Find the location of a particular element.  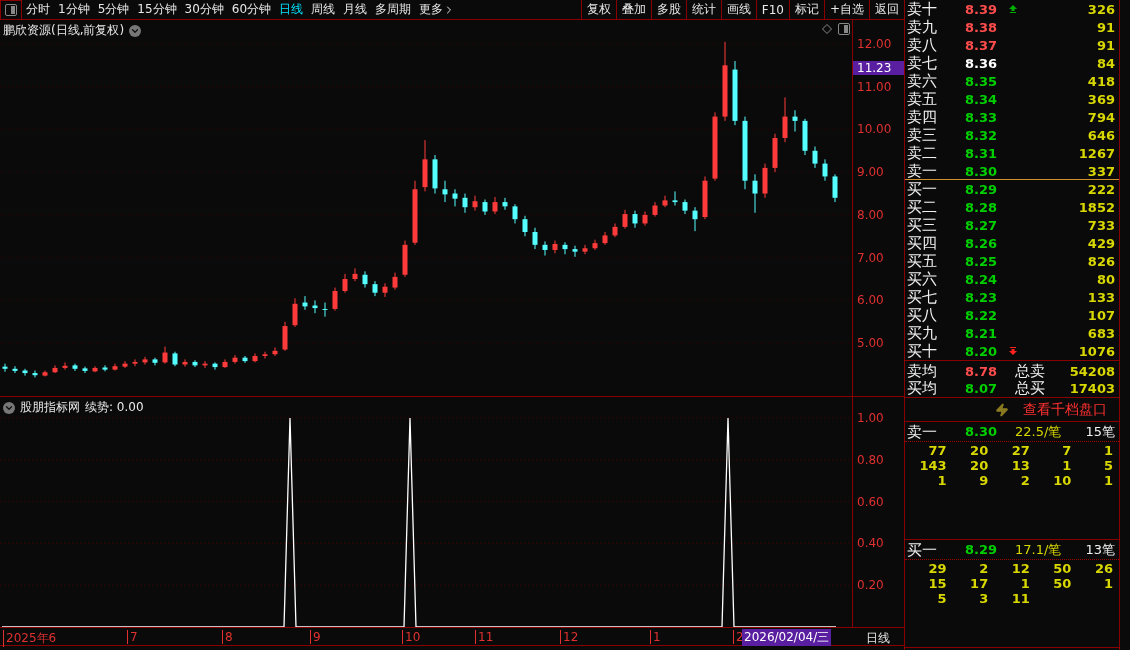

level-price: 8.20 is located at coordinates (982, 351).